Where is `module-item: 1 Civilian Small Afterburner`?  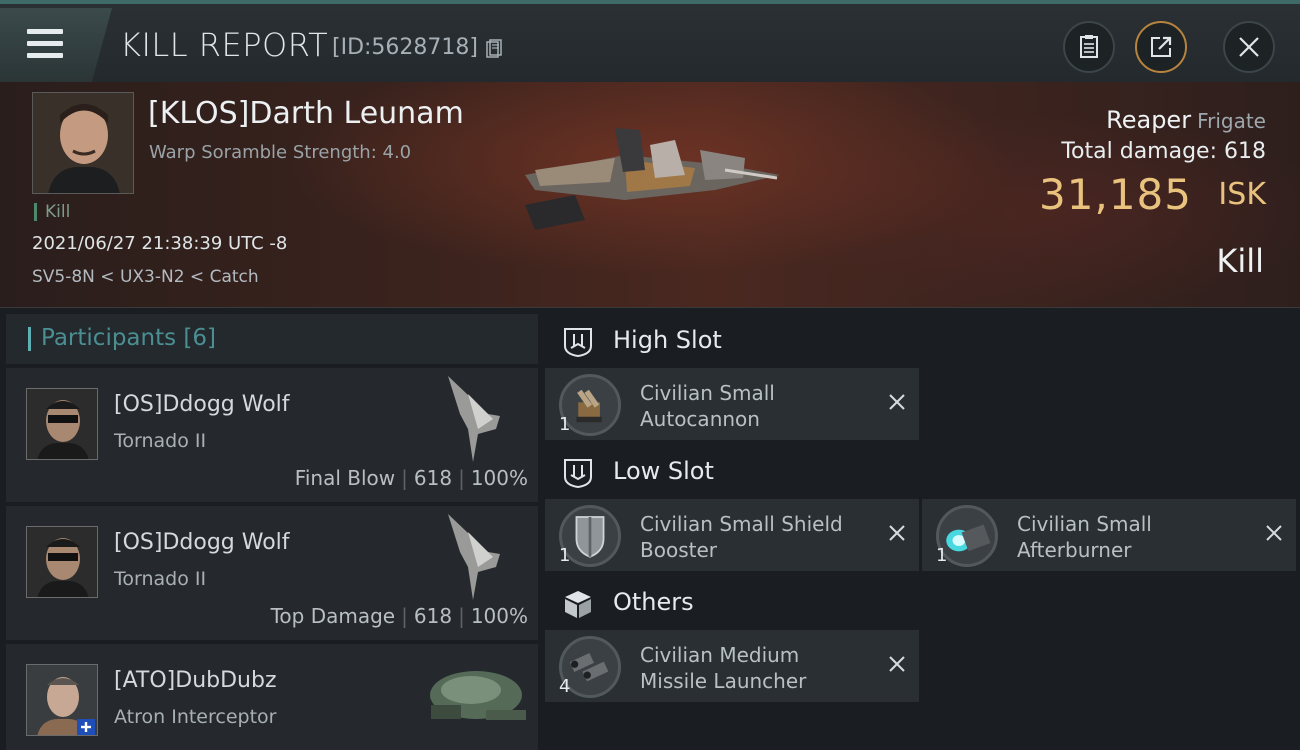
module-item: 1 Civilian Small Afterburner is located at coordinates (1109, 535).